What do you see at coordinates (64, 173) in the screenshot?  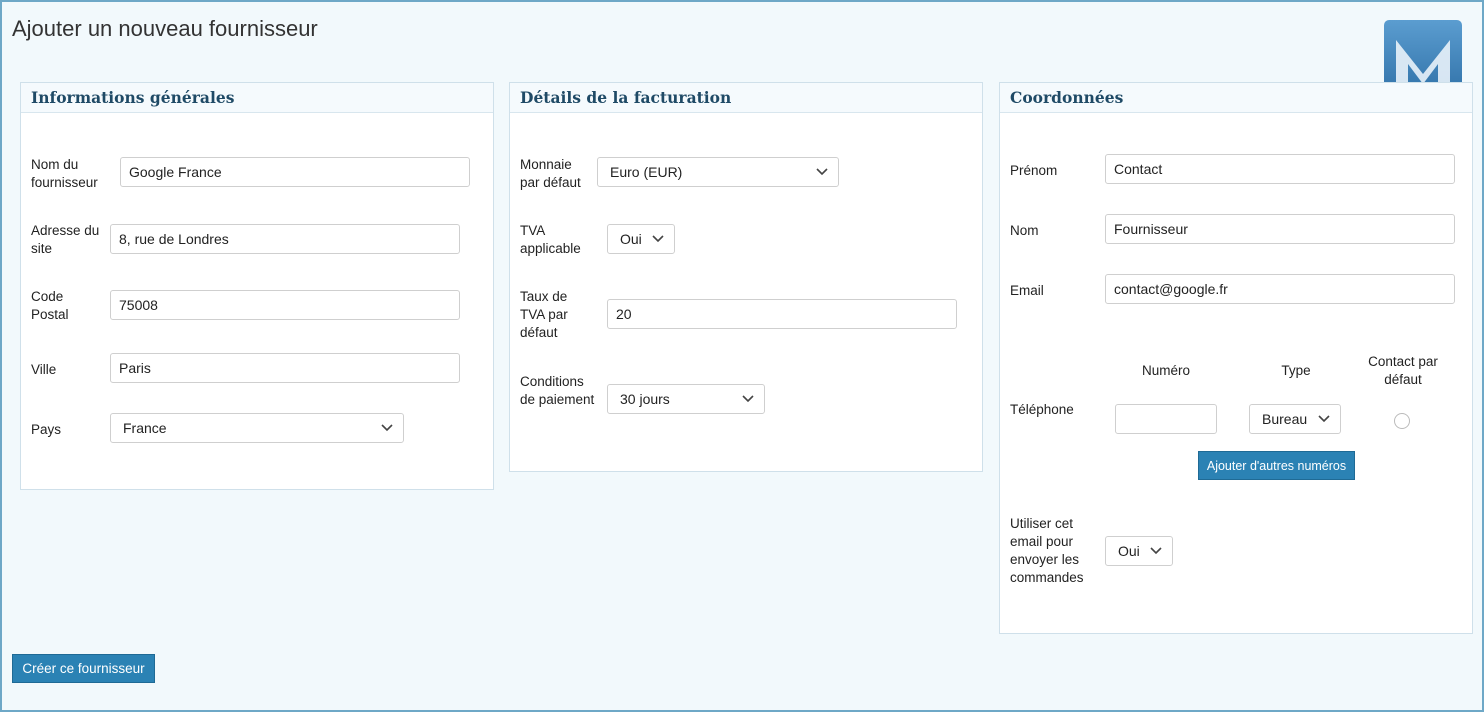 I see `supplier-name-label: Nom du fournisseur` at bounding box center [64, 173].